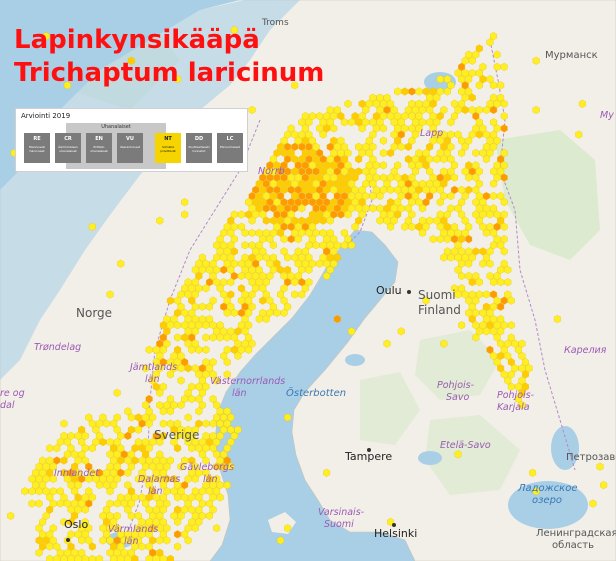 The width and height of the screenshot is (616, 561). I want to click on label-sverige: Sverige, so click(177, 435).